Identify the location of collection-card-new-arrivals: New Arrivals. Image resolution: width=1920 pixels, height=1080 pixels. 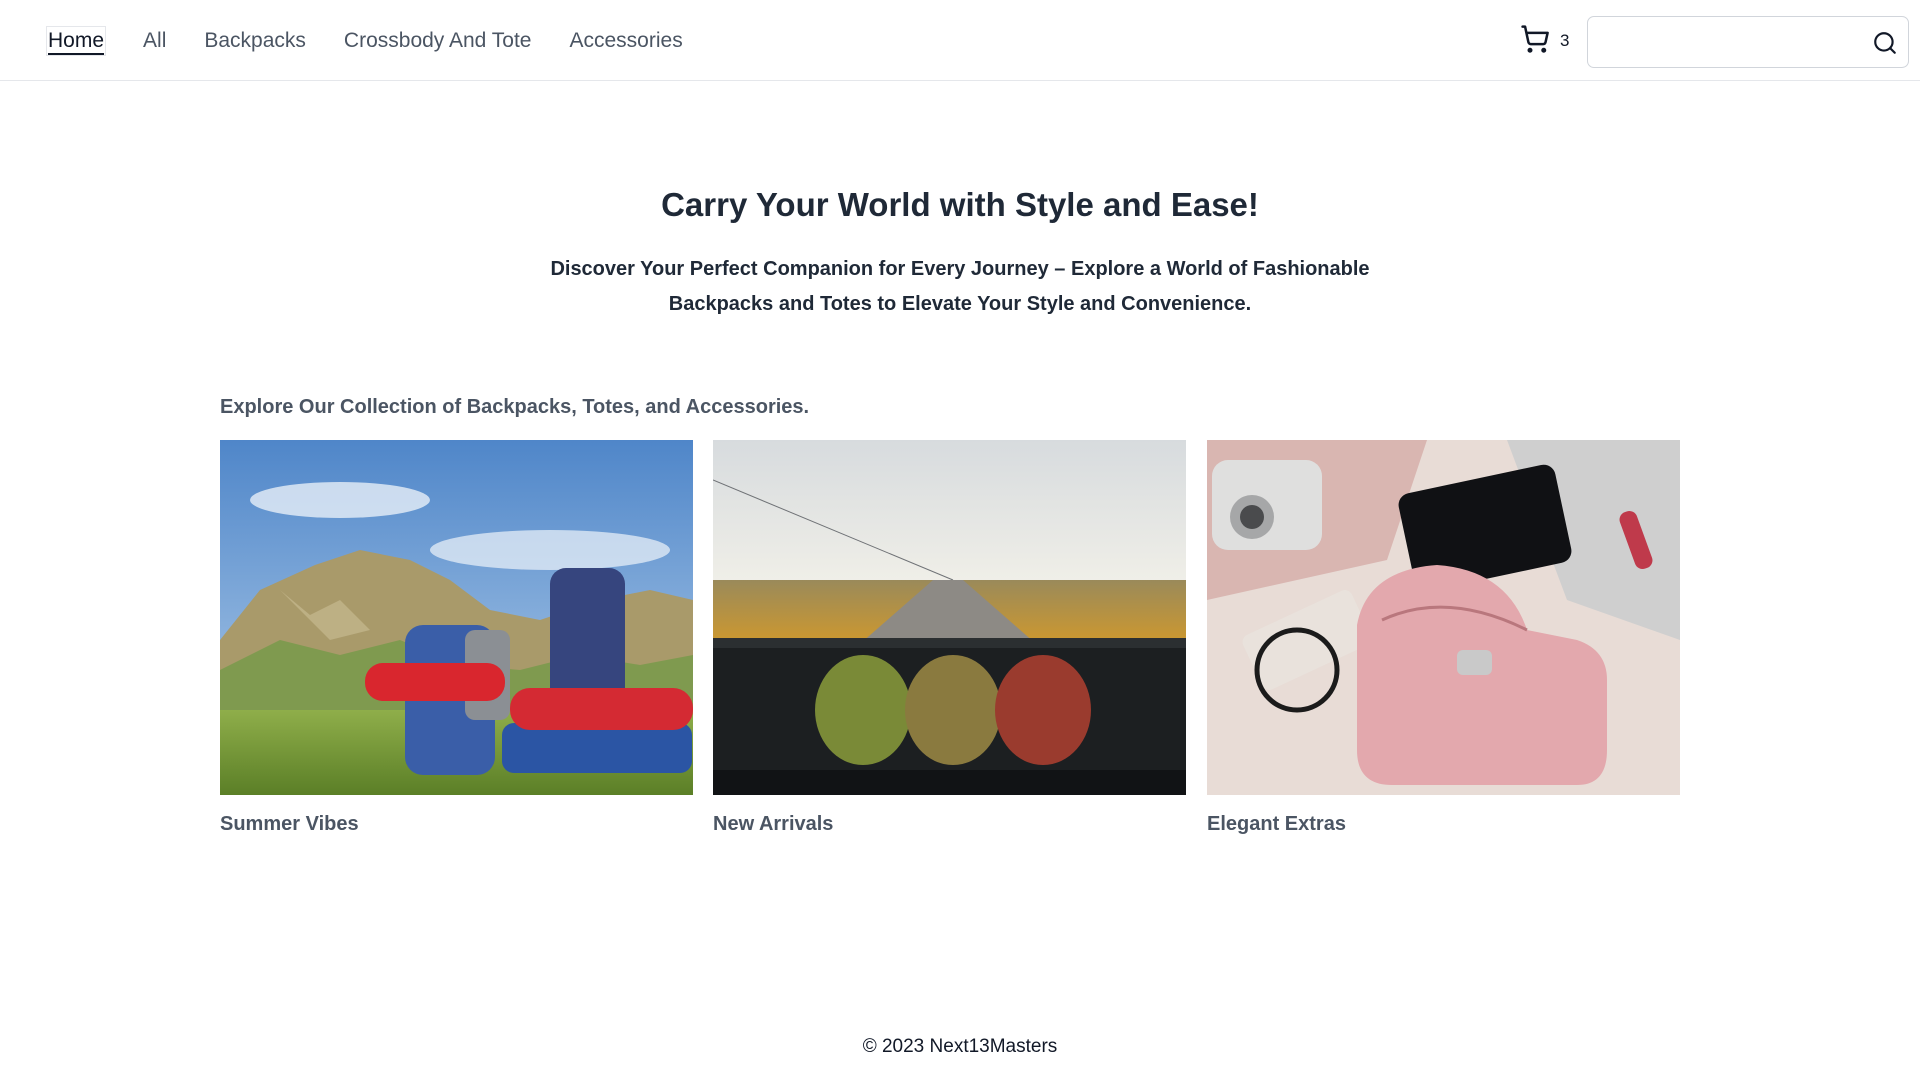
(949, 637).